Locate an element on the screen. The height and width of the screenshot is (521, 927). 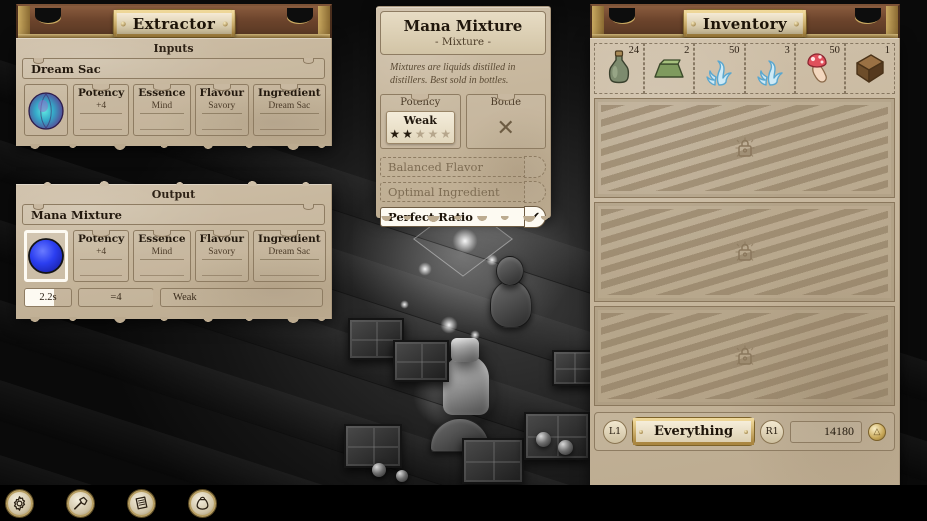
trait-row: Perfect Ratio ✔ is located at coordinates (463, 217).